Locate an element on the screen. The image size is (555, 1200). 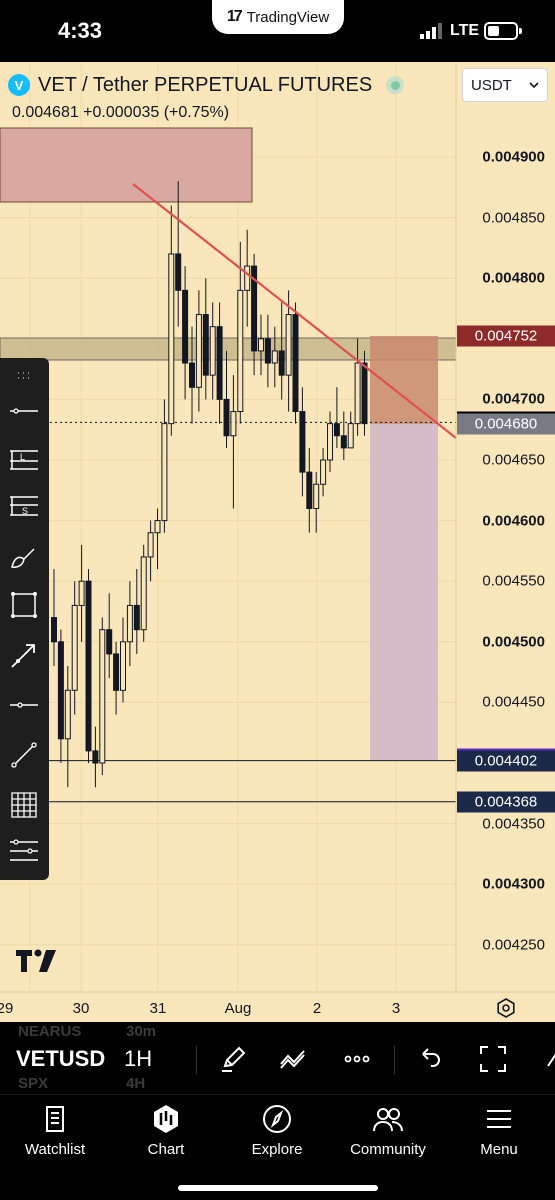
tab-label: Explore is located at coordinates (277, 1149).